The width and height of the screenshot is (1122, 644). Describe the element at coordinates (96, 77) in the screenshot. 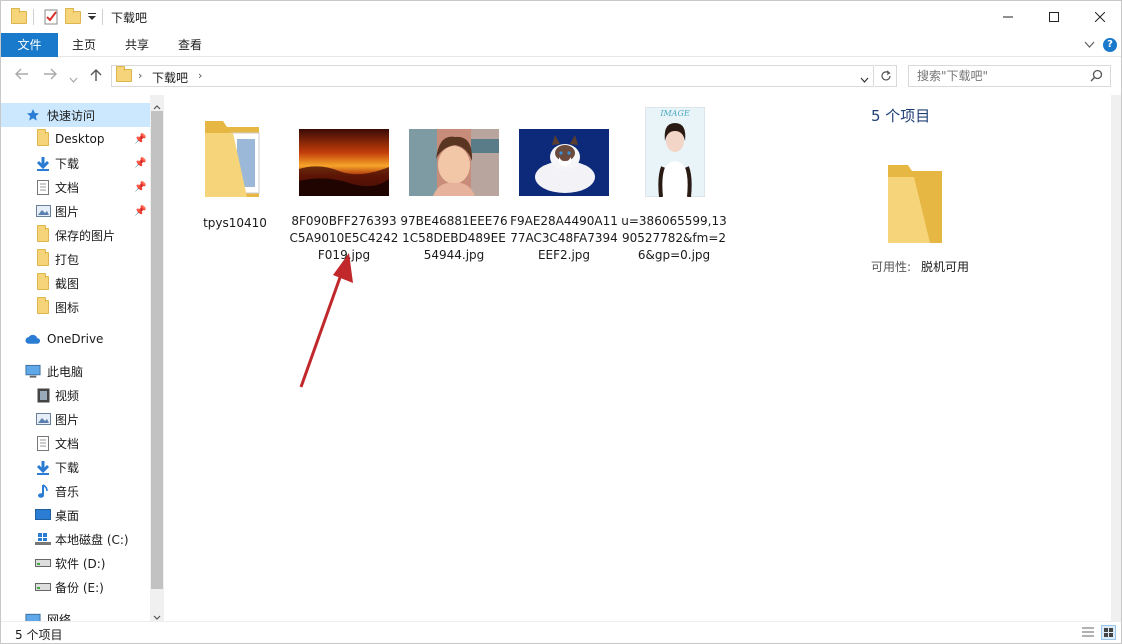

I see `up-arrow-icon` at that location.